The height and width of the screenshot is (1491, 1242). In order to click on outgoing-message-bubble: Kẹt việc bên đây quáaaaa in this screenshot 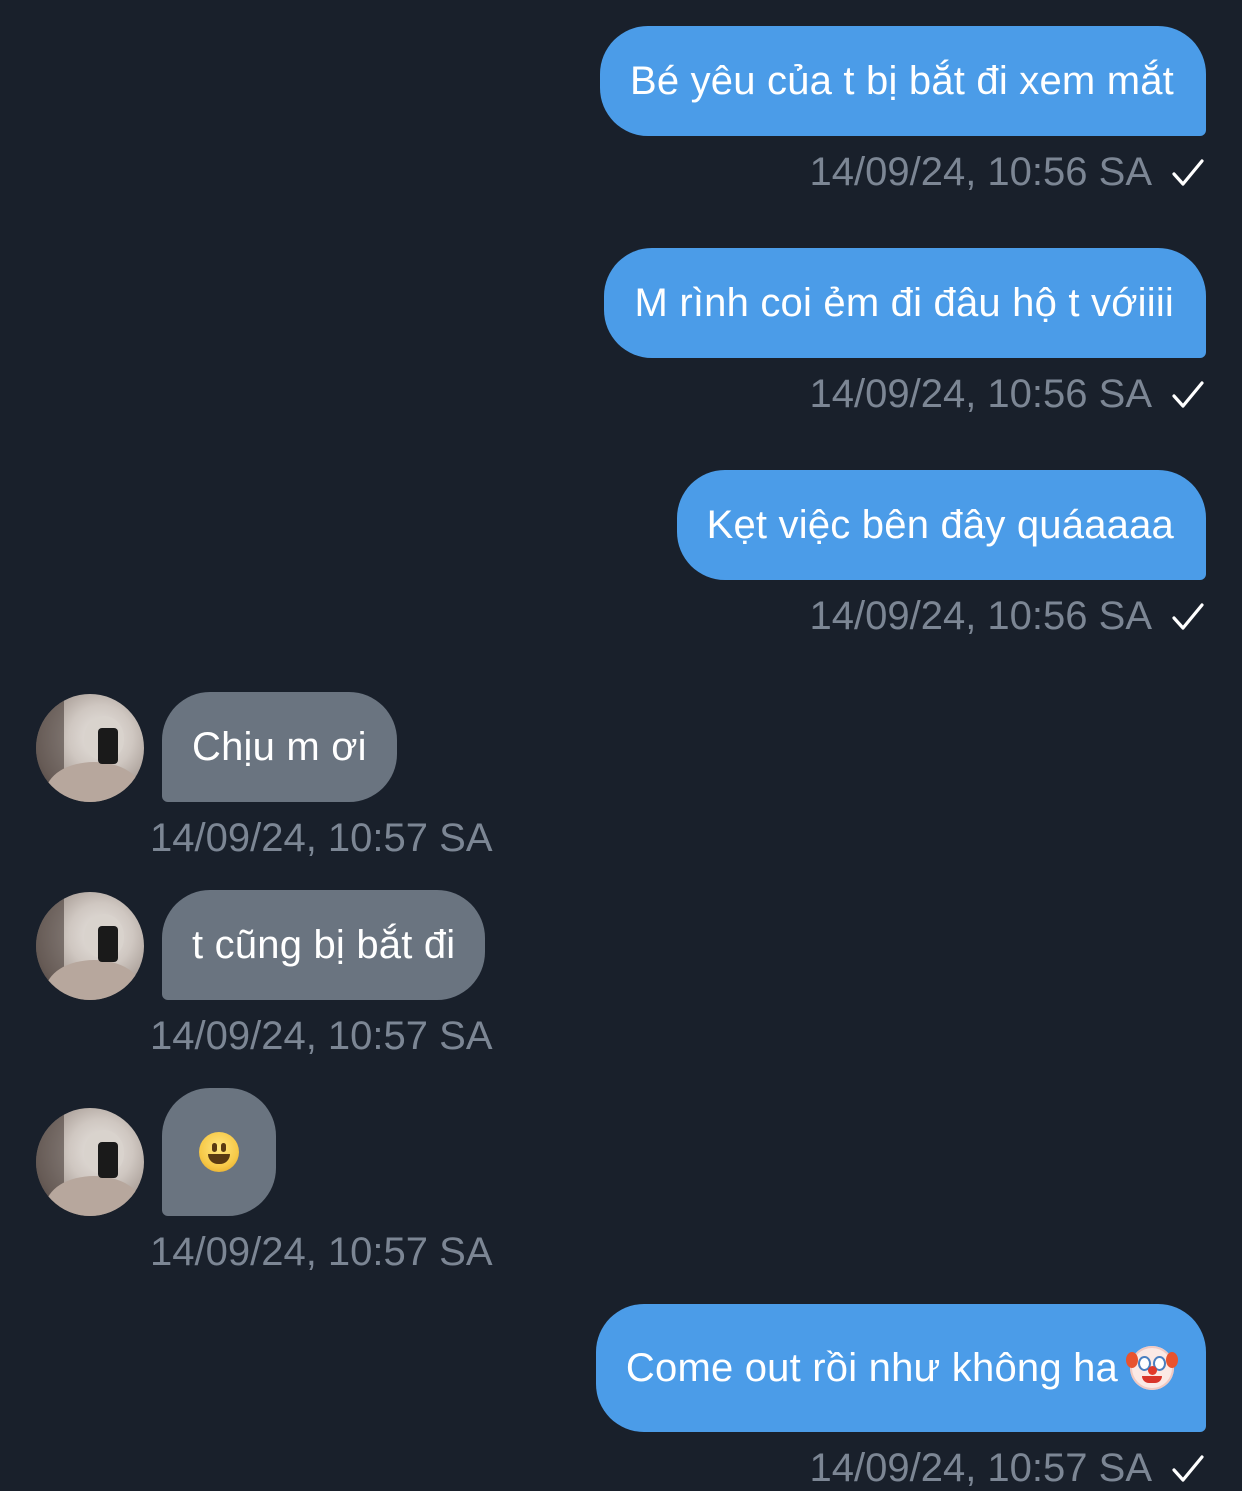, I will do `click(941, 525)`.